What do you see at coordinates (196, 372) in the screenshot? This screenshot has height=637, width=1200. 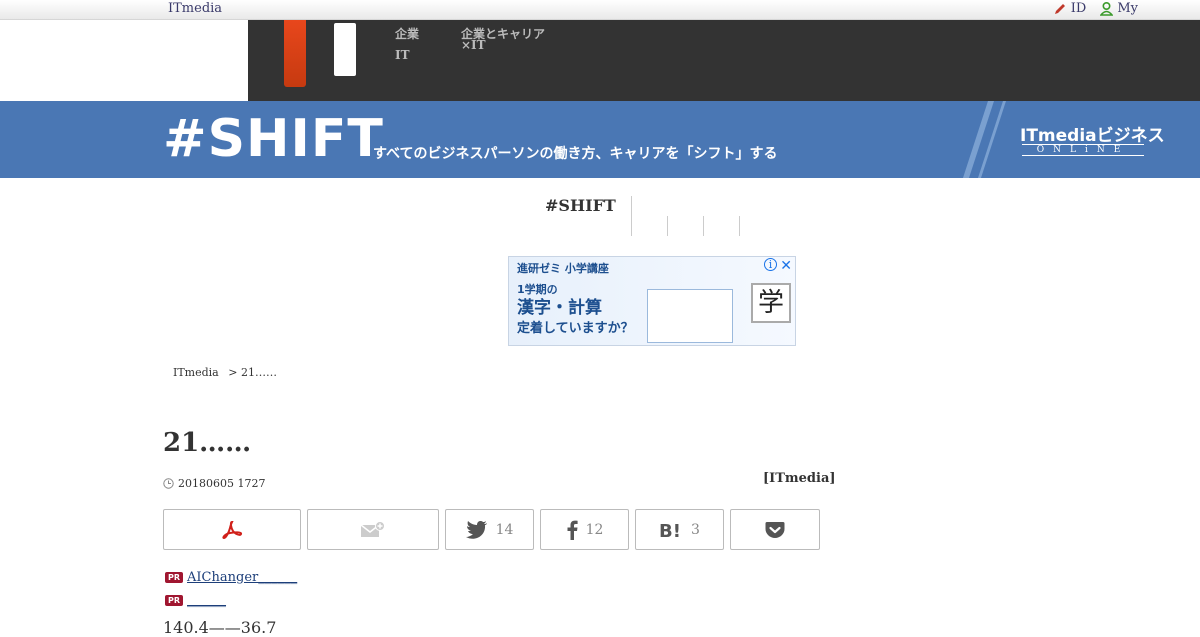 I see `breadcrumb-home: ITmedia` at bounding box center [196, 372].